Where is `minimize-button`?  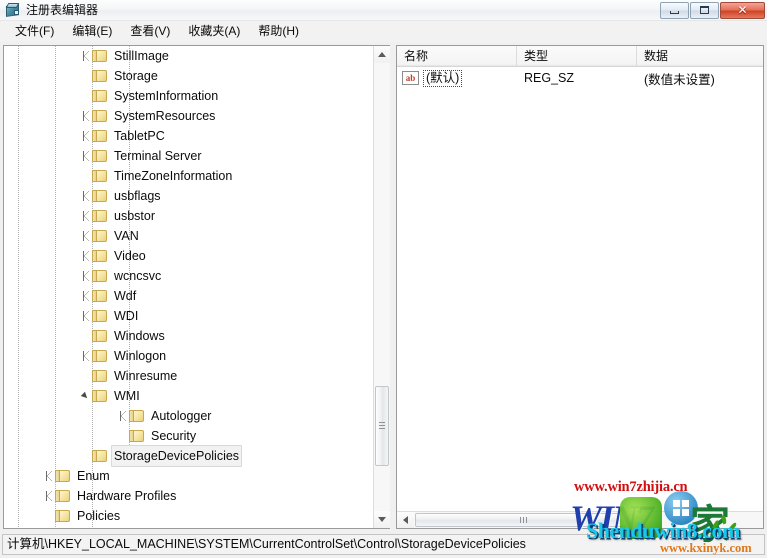
minimize-button is located at coordinates (674, 10).